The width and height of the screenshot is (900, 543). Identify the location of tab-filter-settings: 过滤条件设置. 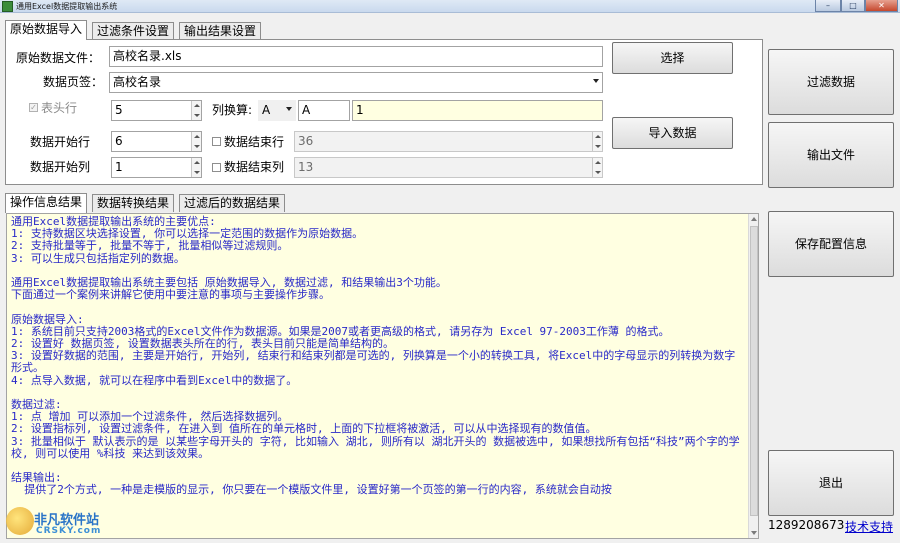
(133, 31).